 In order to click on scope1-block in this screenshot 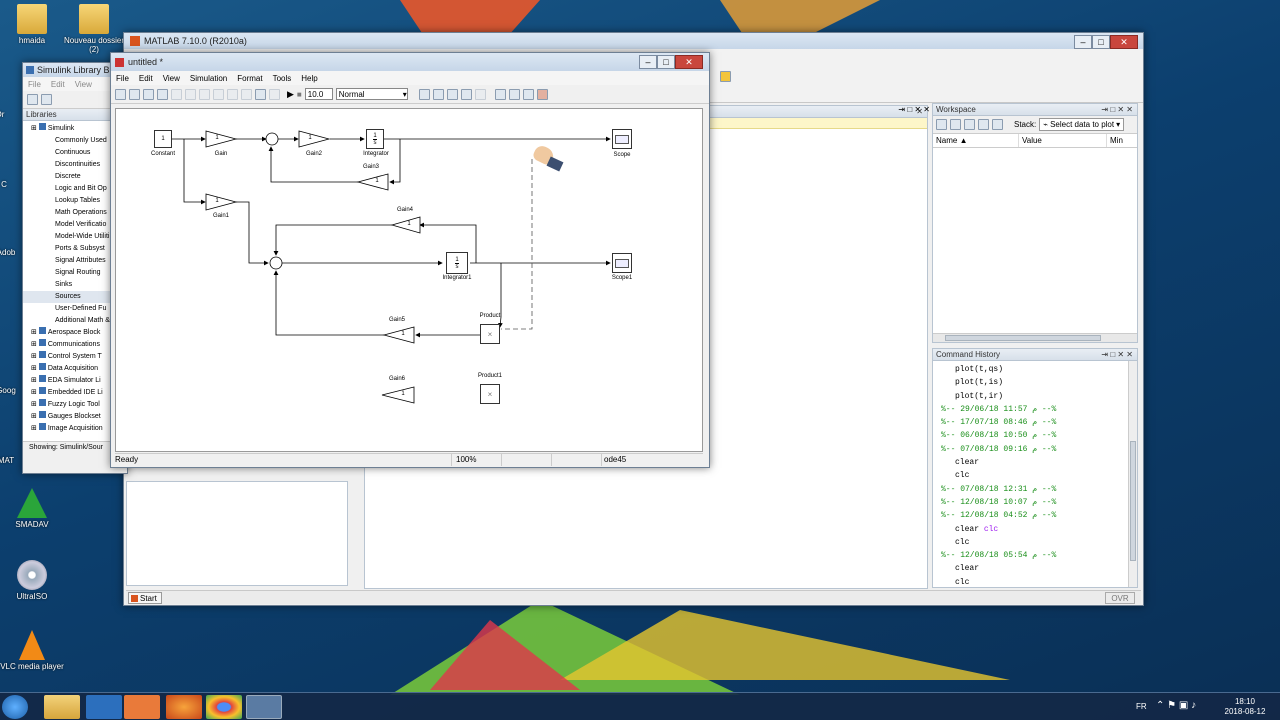, I will do `click(622, 263)`.